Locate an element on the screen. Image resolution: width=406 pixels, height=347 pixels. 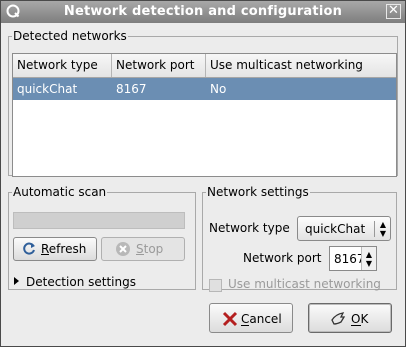
multicast-checkbox is located at coordinates (215, 285).